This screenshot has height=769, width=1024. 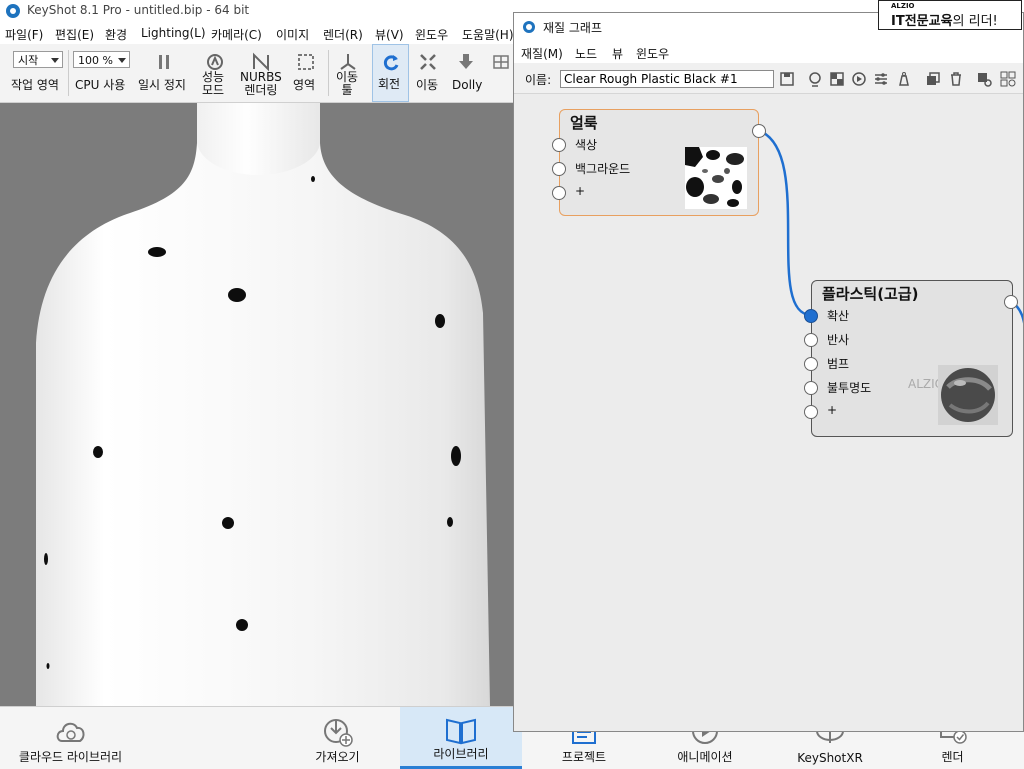 What do you see at coordinates (100, 85) in the screenshot?
I see `cpu-usage-label: CPU 사용` at bounding box center [100, 85].